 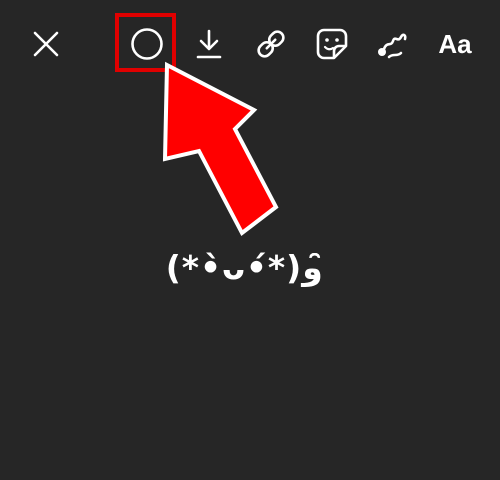 What do you see at coordinates (455, 44) in the screenshot?
I see `text-tool-button: Aa` at bounding box center [455, 44].